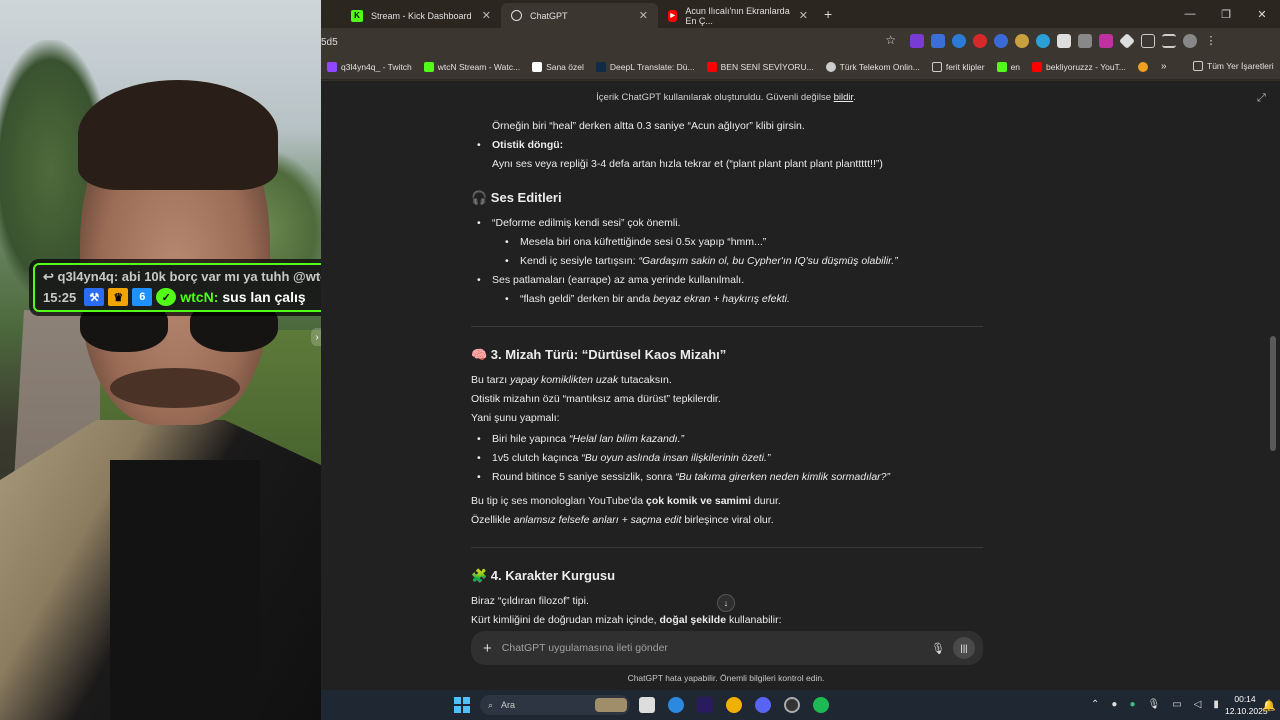 Image resolution: width=1280 pixels, height=720 pixels. I want to click on system-tray: ⌃ ● ● 🎙 ▭ ◁ ▮, so click(1155, 704).